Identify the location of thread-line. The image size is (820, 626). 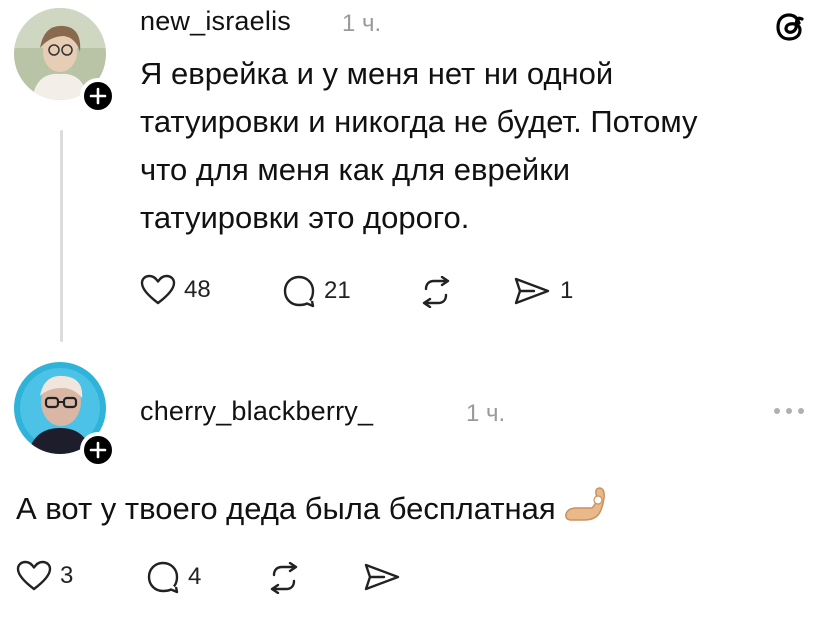
(61, 236).